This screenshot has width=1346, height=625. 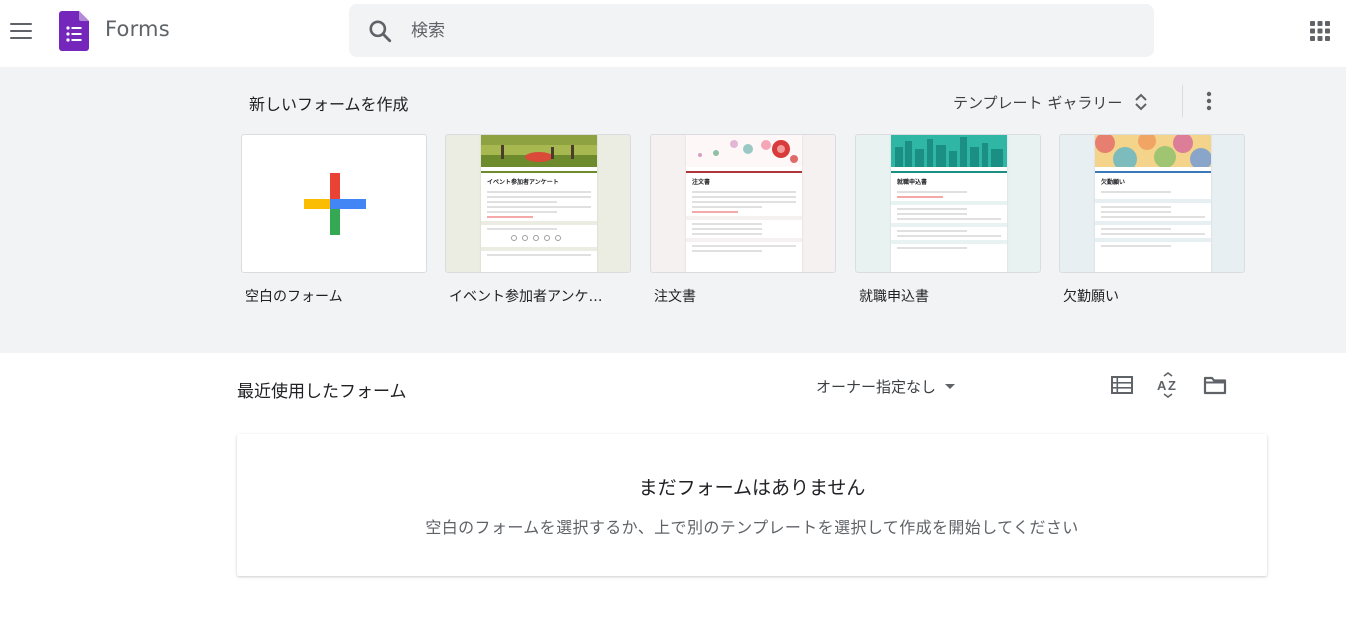 What do you see at coordinates (1209, 101) in the screenshot?
I see `more-vert-icon` at bounding box center [1209, 101].